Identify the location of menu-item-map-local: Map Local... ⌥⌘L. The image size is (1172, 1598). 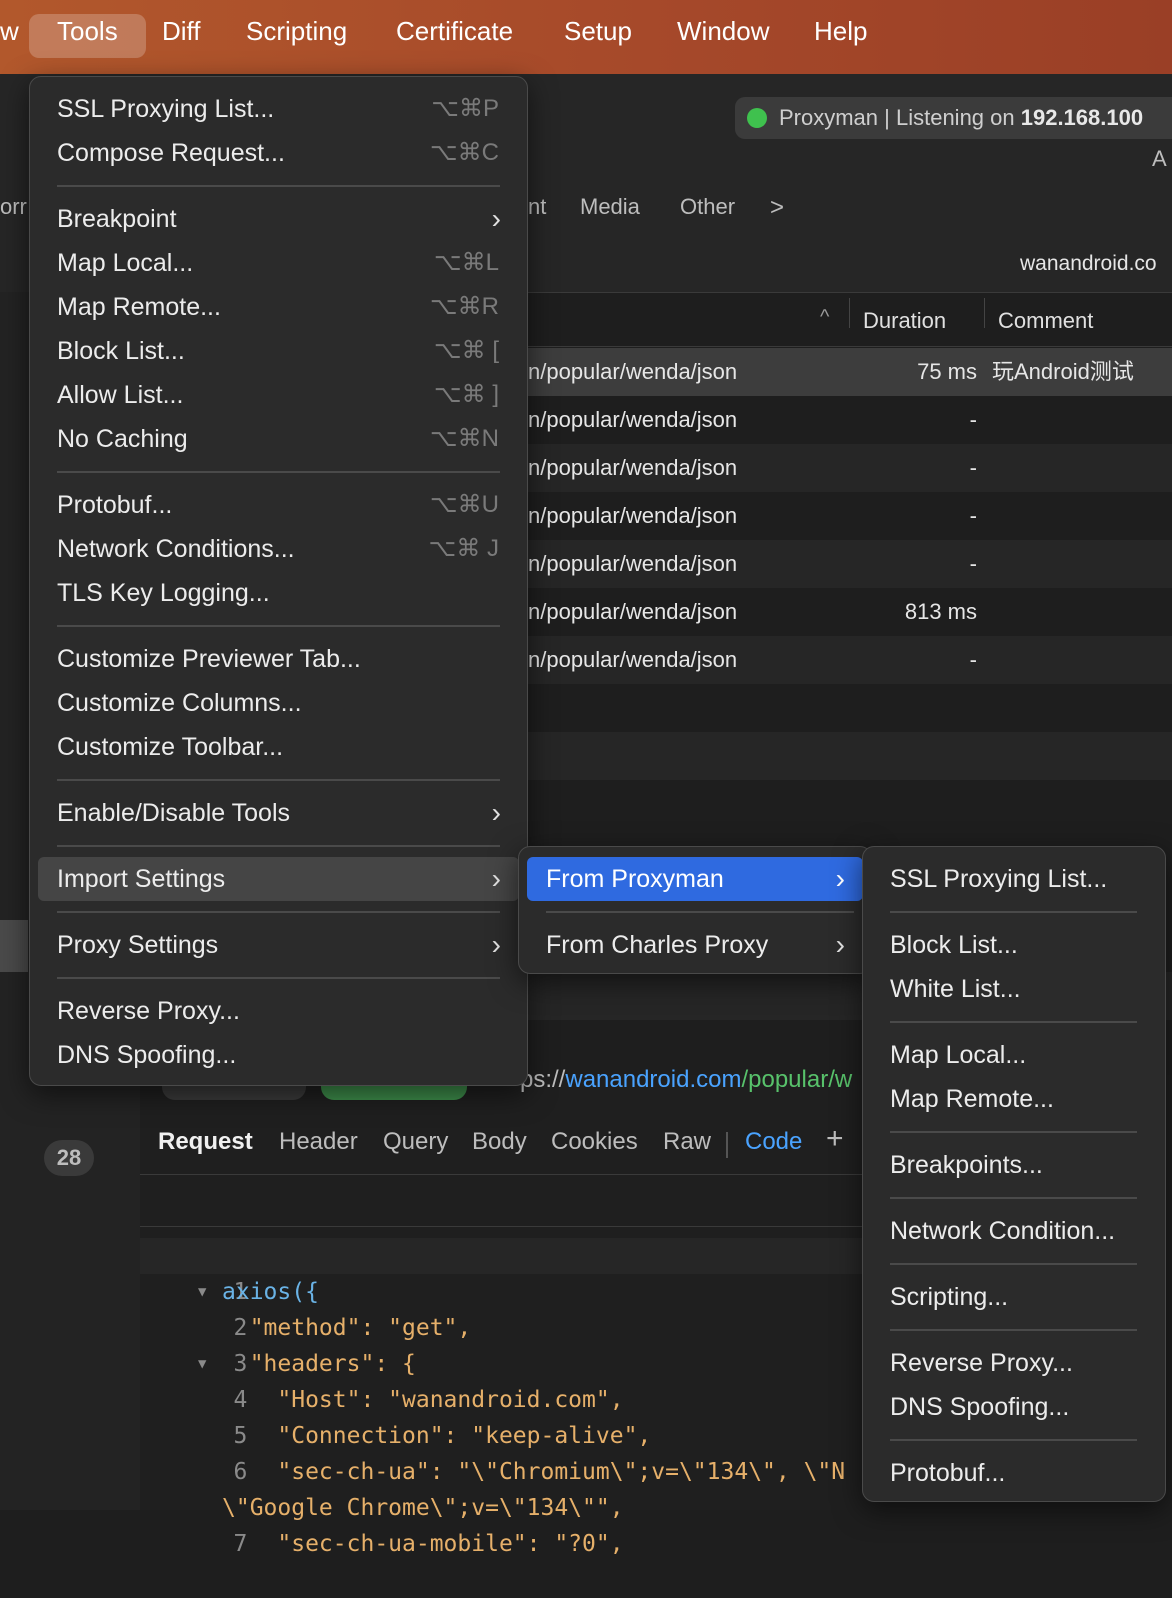
(278, 263).